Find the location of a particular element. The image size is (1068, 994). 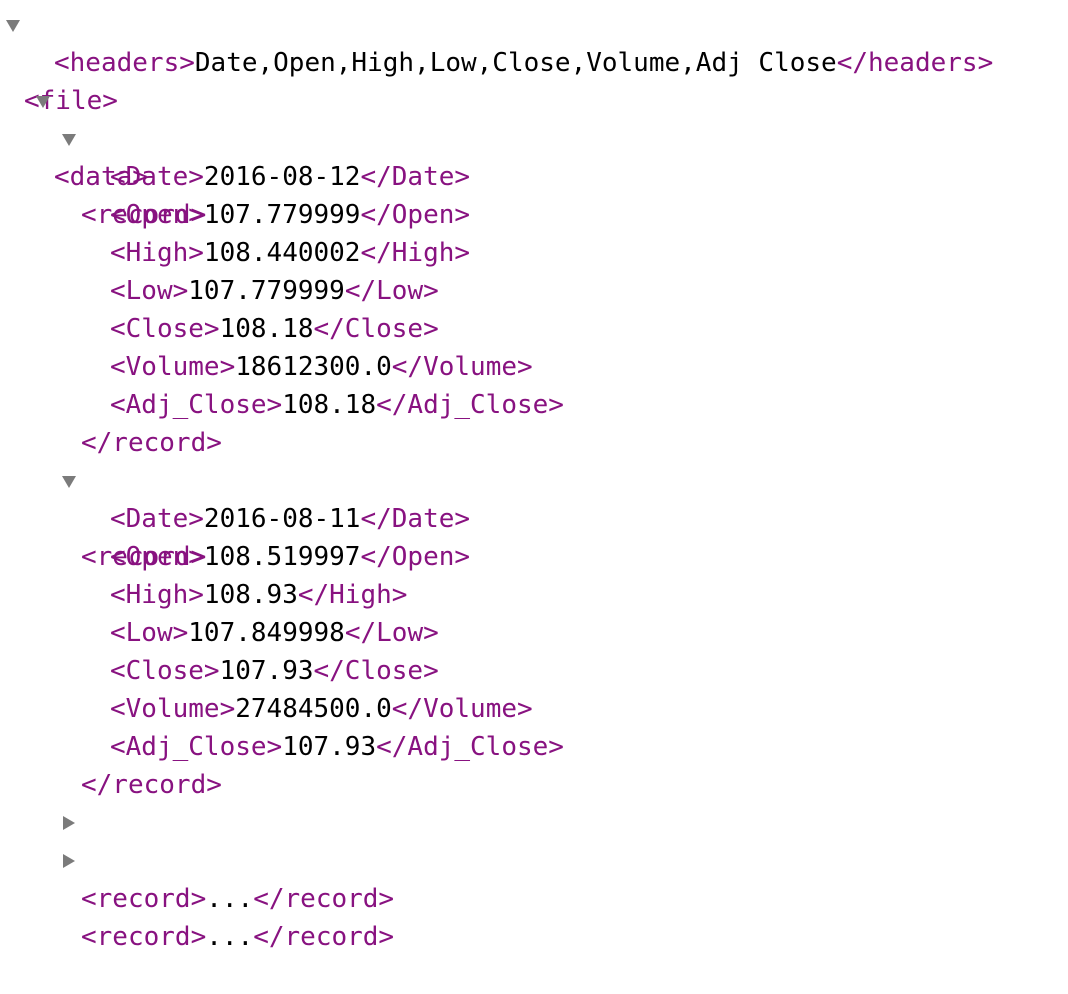

field-high: <High>108.93</High> is located at coordinates (258, 595).